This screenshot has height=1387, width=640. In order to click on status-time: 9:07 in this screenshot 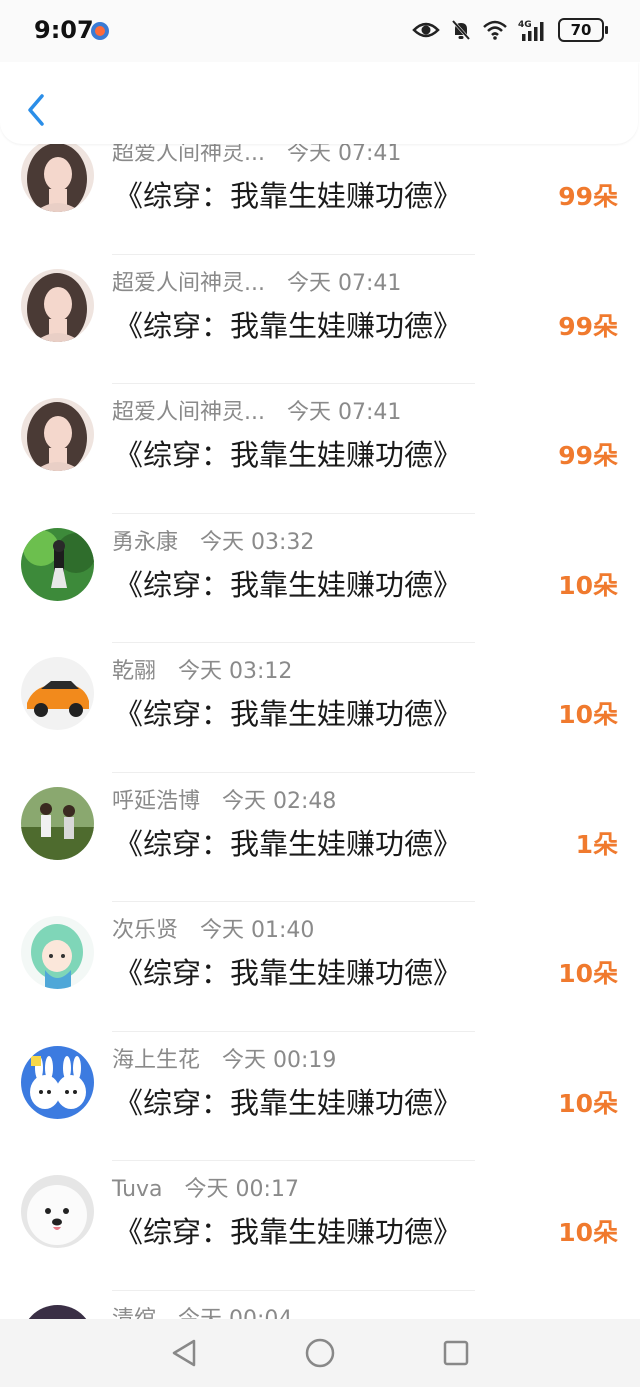, I will do `click(64, 30)`.